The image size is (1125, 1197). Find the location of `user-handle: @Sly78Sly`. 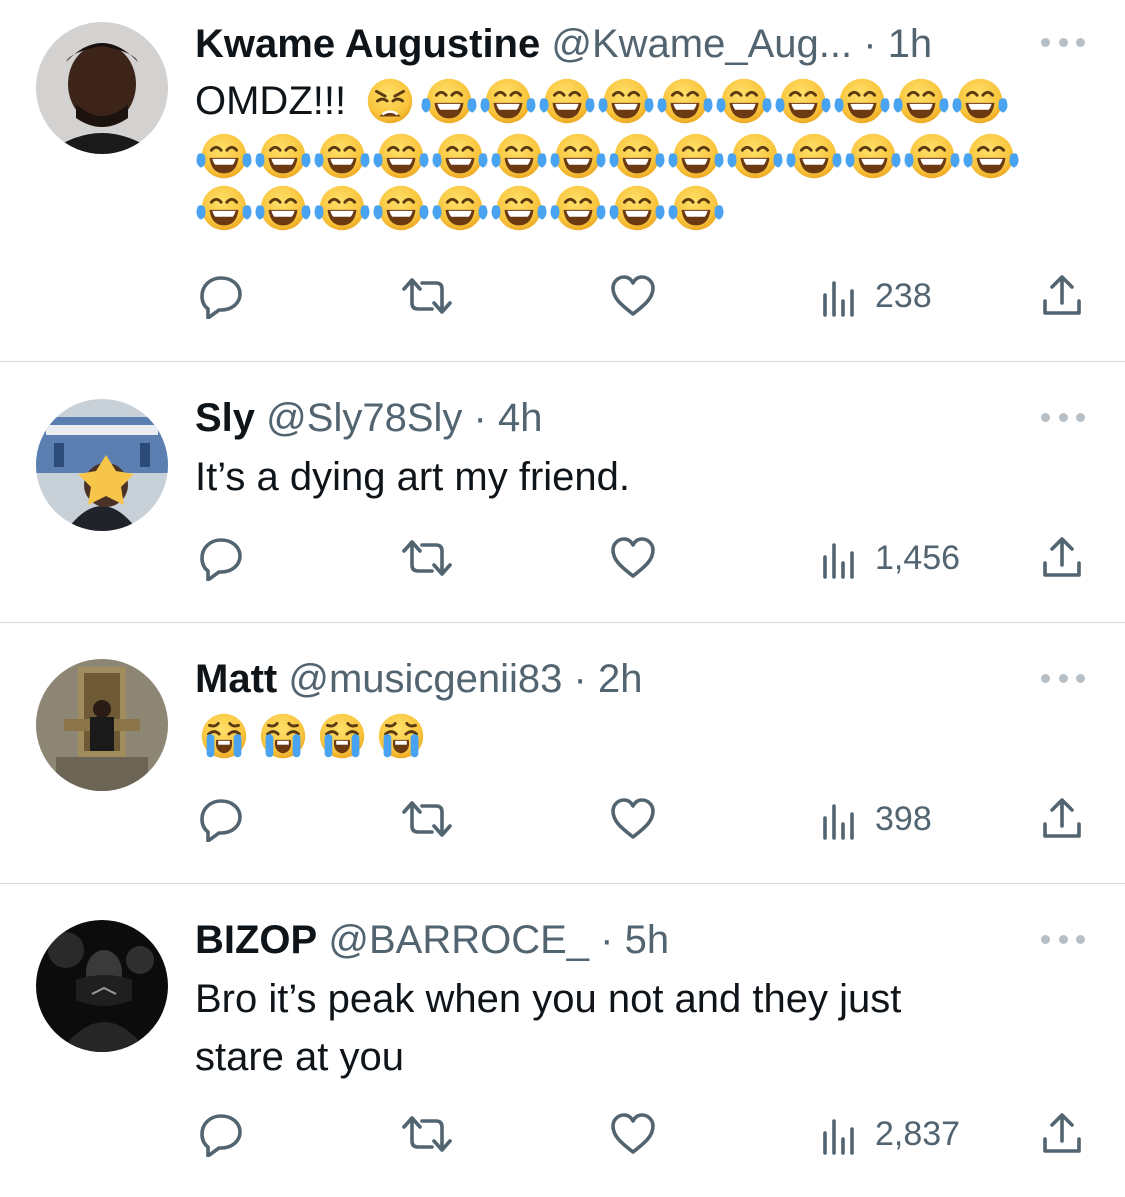

user-handle: @Sly78Sly is located at coordinates (364, 418).